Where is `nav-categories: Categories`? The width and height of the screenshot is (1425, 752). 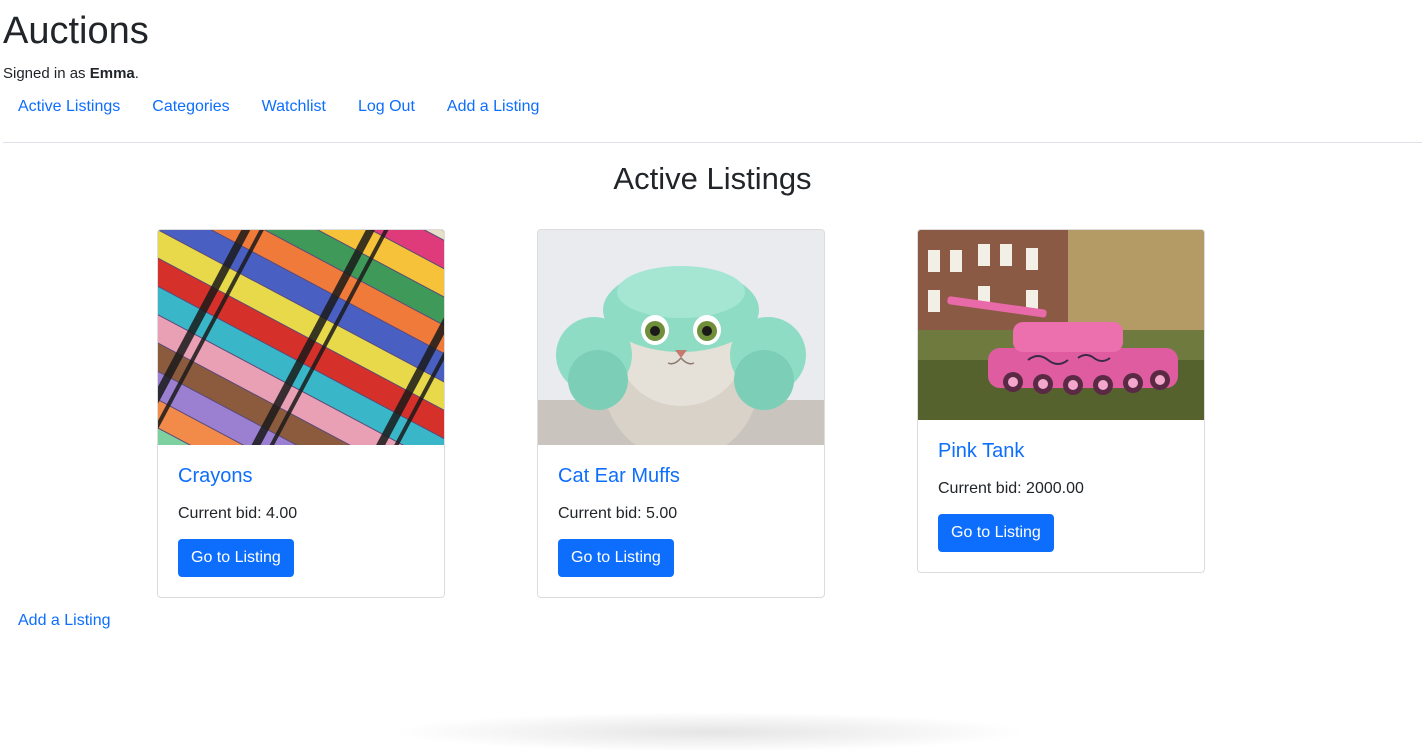 nav-categories: Categories is located at coordinates (190, 107).